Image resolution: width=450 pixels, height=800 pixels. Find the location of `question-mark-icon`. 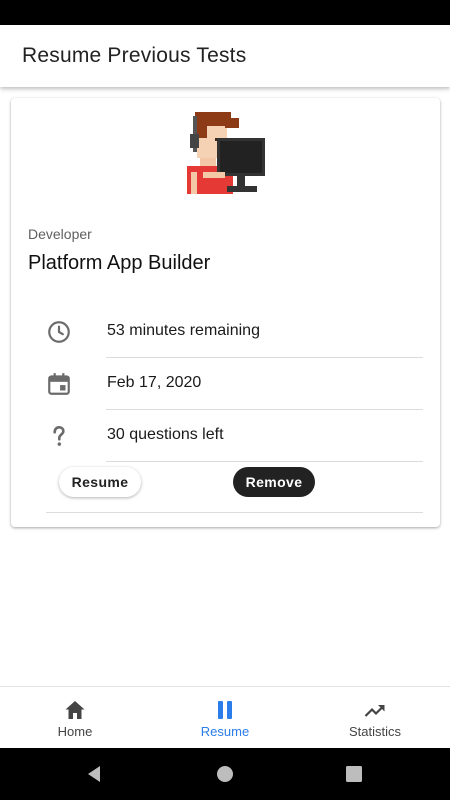

question-mark-icon is located at coordinates (59, 436).